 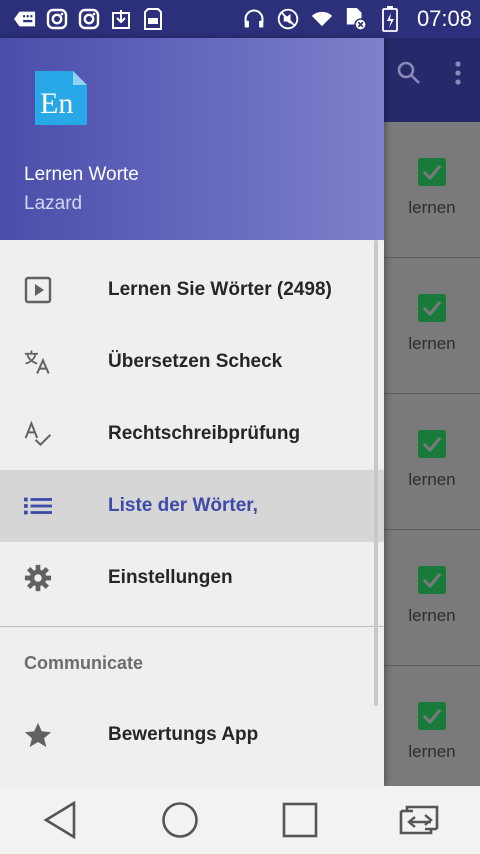 I want to click on menu-item-spellcheck: Rechtschreibprüfung, so click(x=192, y=434).